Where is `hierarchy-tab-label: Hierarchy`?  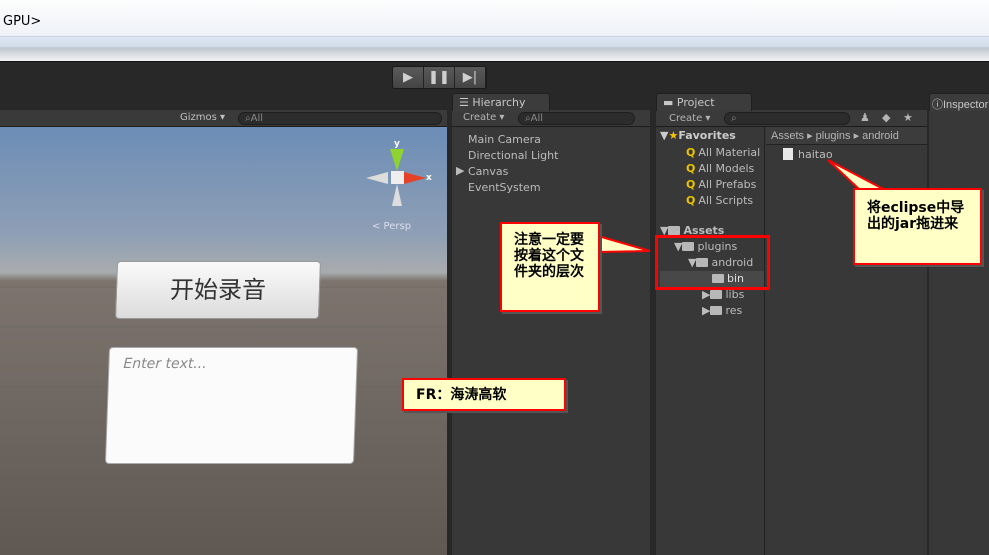 hierarchy-tab-label: Hierarchy is located at coordinates (499, 102).